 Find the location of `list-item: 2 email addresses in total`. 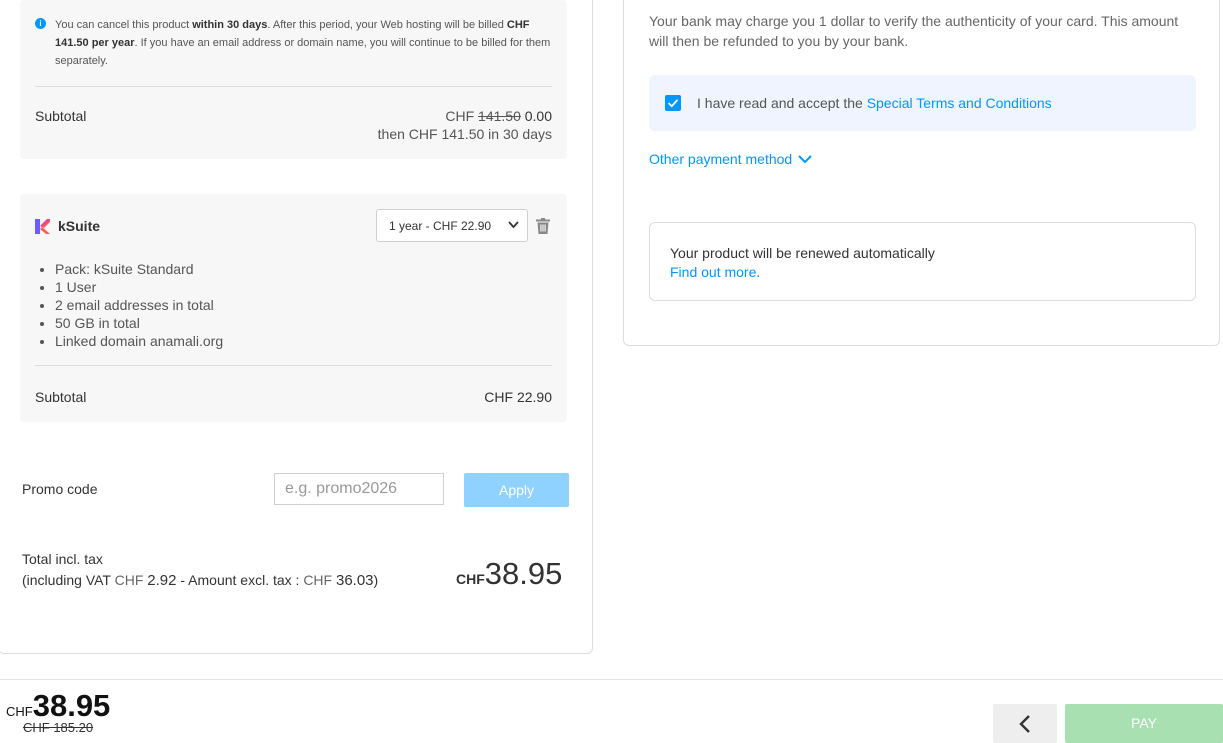

list-item: 2 email addresses in total is located at coordinates (139, 305).